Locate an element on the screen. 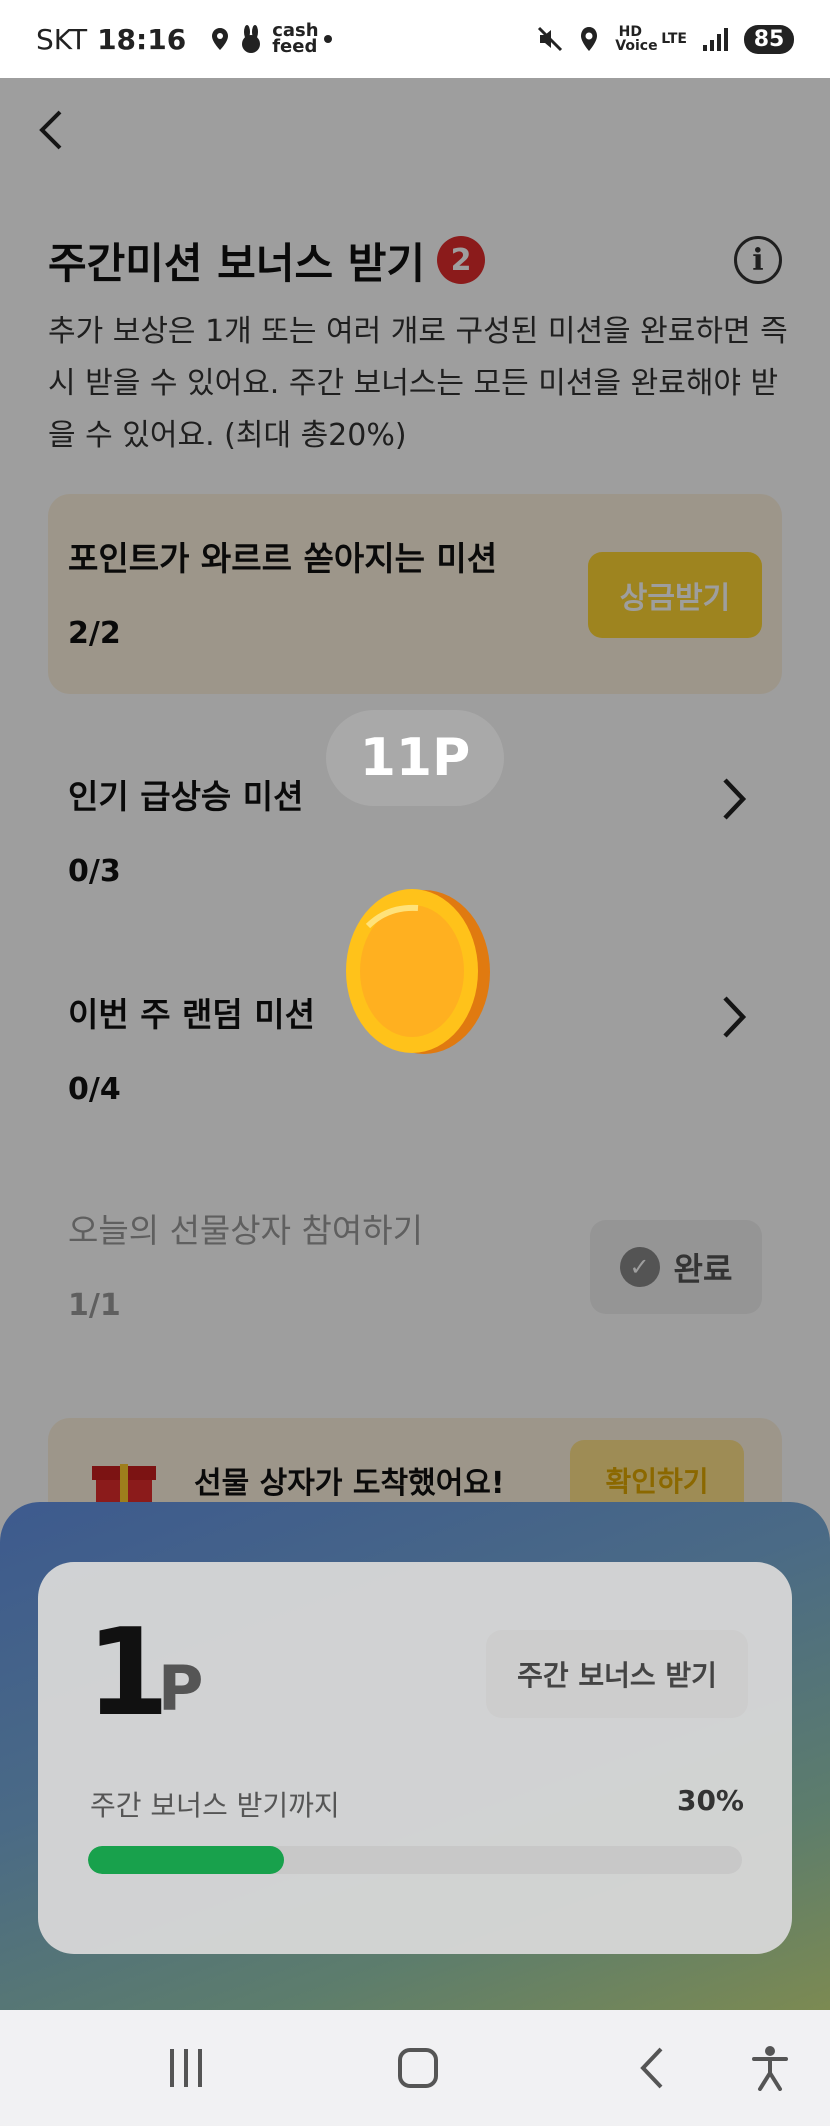  rabbit-app-icon is located at coordinates (251, 39).